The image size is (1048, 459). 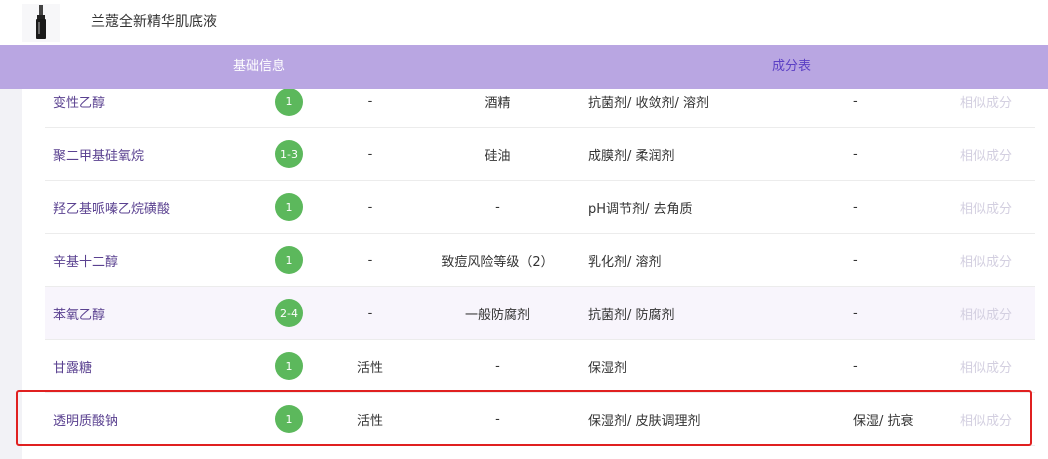 I want to click on purpose-cell: 成膜剂/ 柔润剂, so click(x=631, y=156).